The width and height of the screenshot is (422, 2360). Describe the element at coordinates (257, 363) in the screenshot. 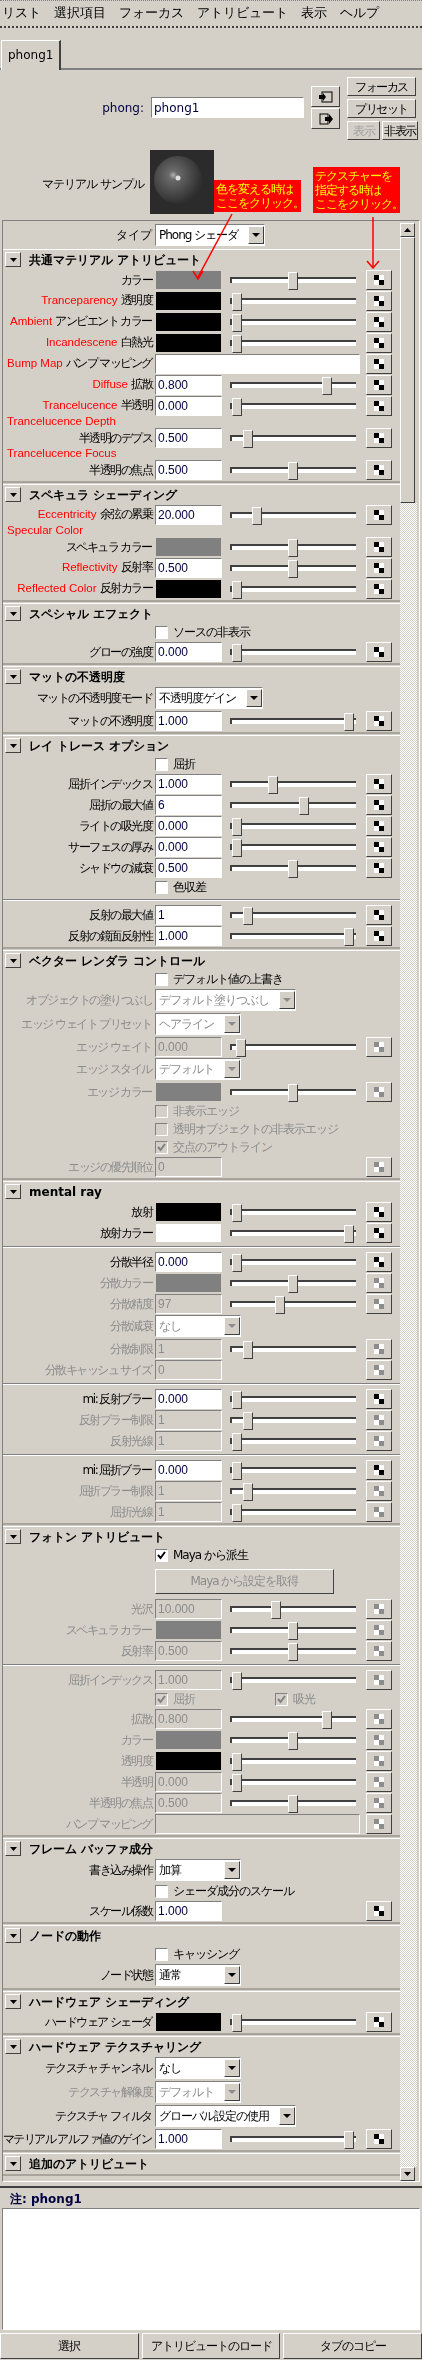

I see `input-field` at that location.